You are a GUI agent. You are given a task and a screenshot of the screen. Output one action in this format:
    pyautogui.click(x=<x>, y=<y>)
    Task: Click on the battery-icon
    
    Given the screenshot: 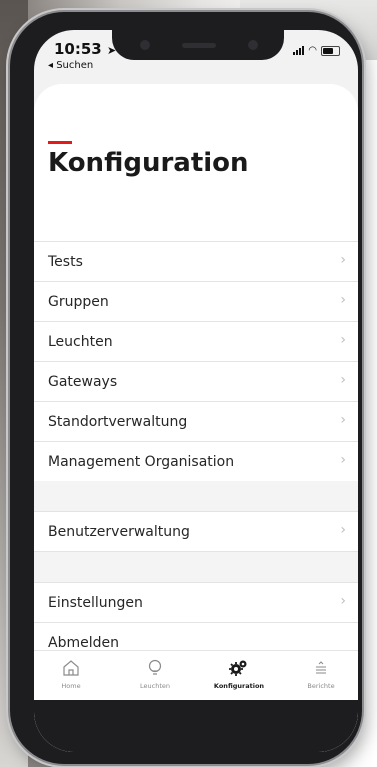 What is the action you would take?
    pyautogui.click(x=330, y=50)
    